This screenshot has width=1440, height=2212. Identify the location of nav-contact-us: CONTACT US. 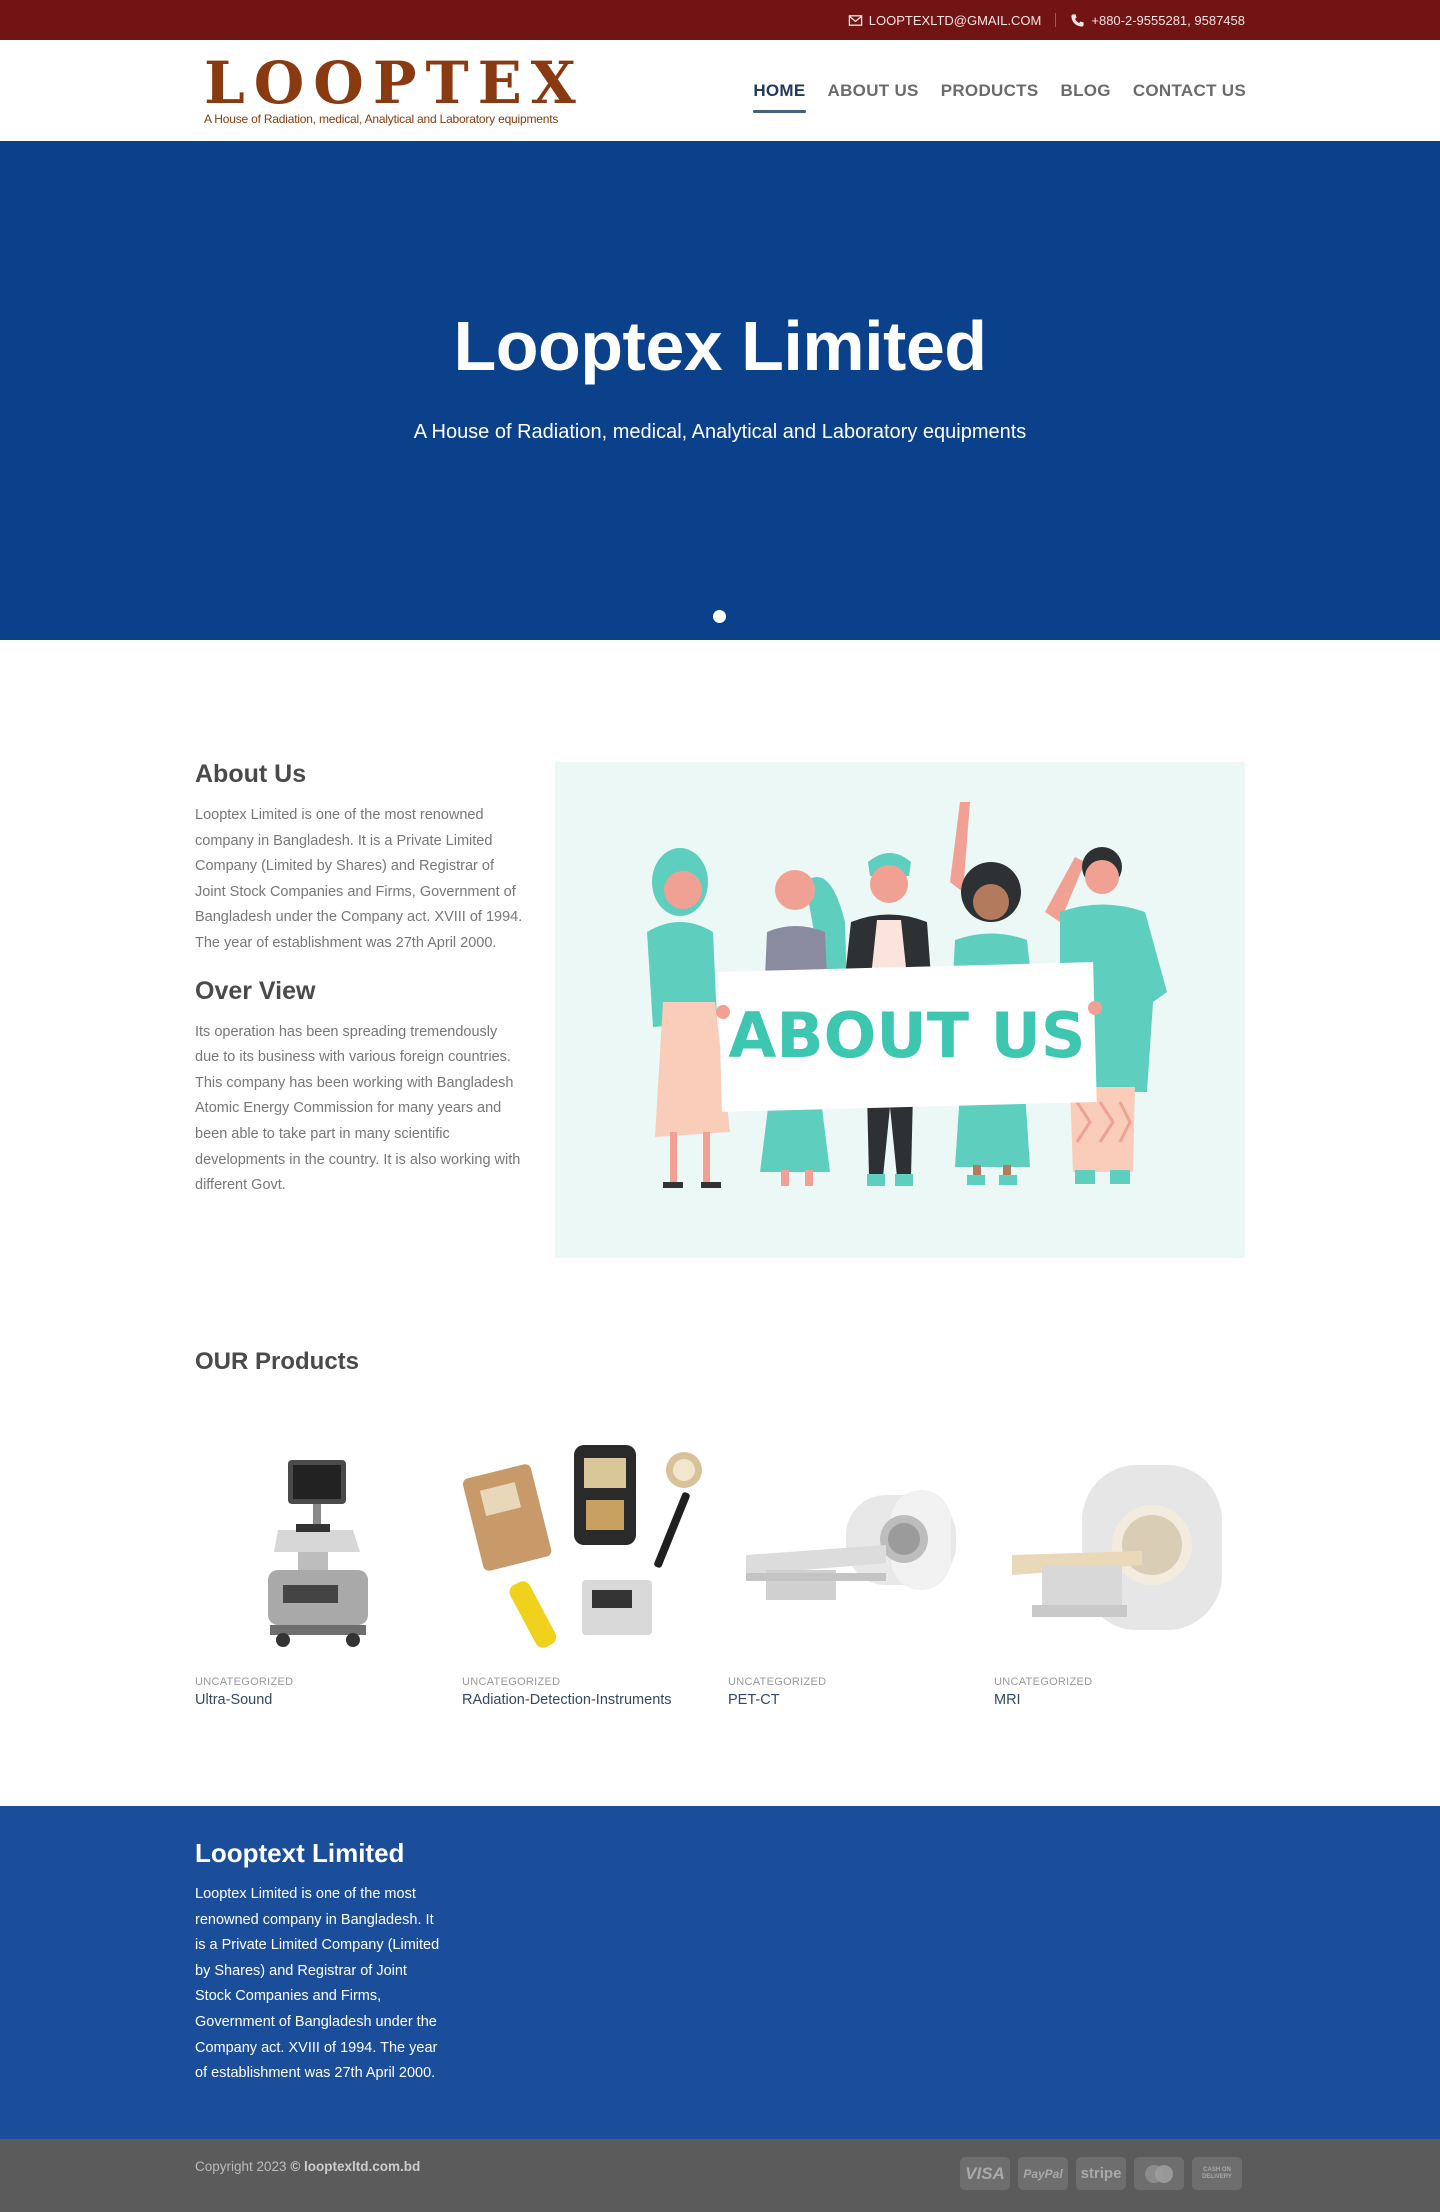
(1189, 91).